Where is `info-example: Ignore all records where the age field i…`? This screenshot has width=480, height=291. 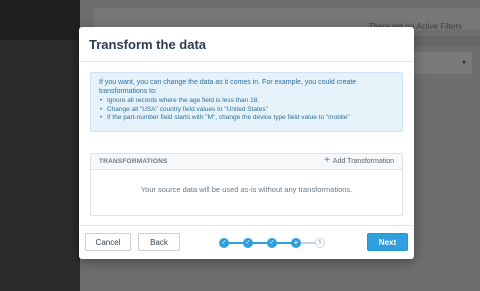 info-example: Ignore all records where the age field i… is located at coordinates (246, 101).